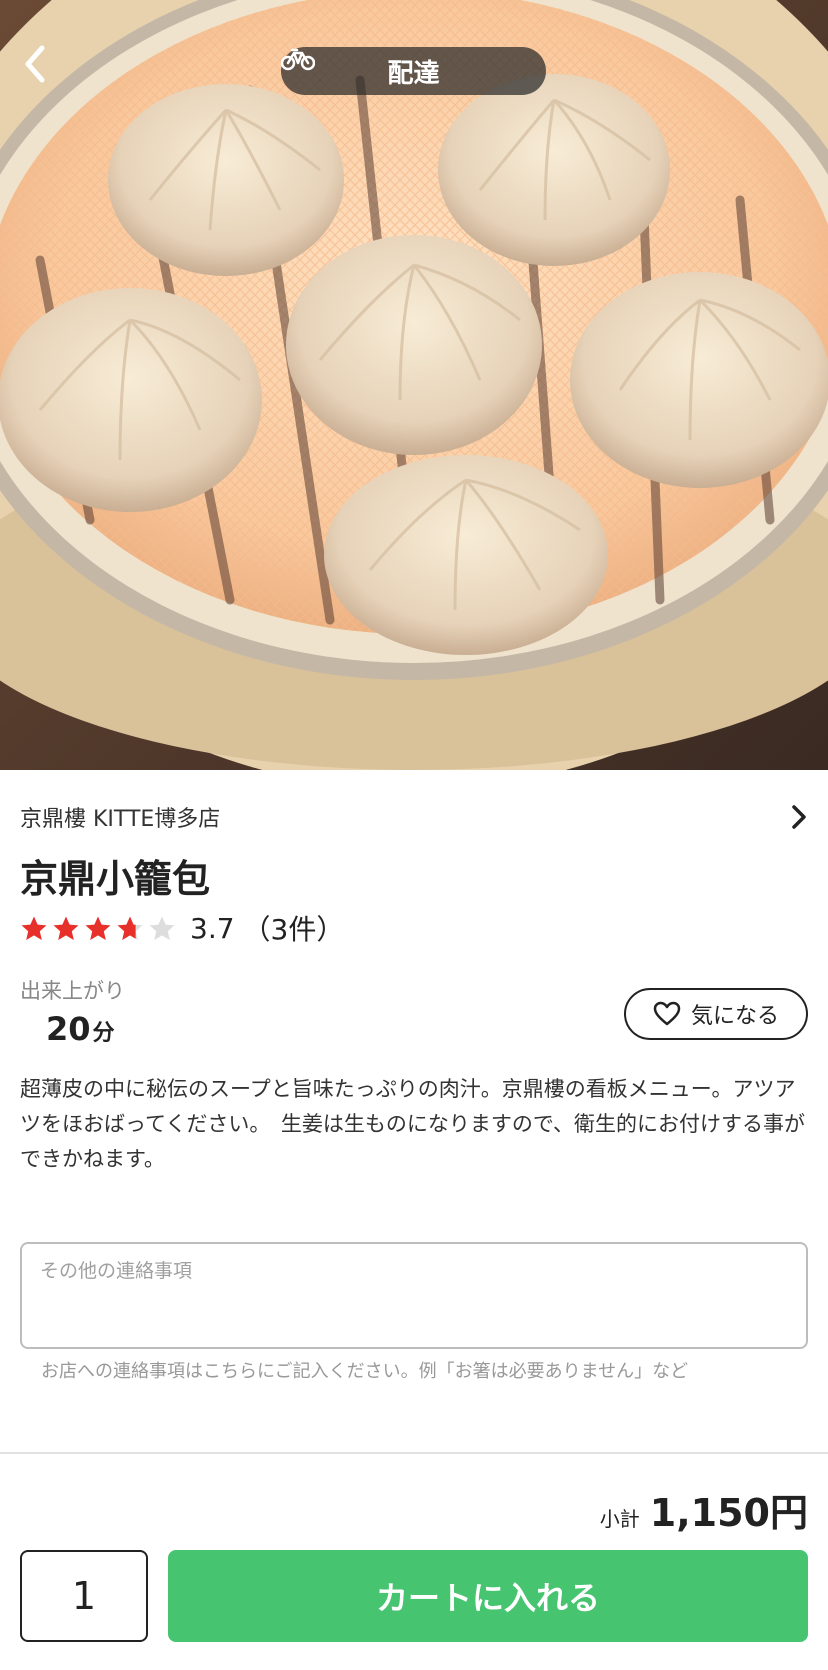 This screenshot has width=828, height=1670. What do you see at coordinates (120, 819) in the screenshot?
I see `shop-name: 京鼎樓 KITTE博多店` at bounding box center [120, 819].